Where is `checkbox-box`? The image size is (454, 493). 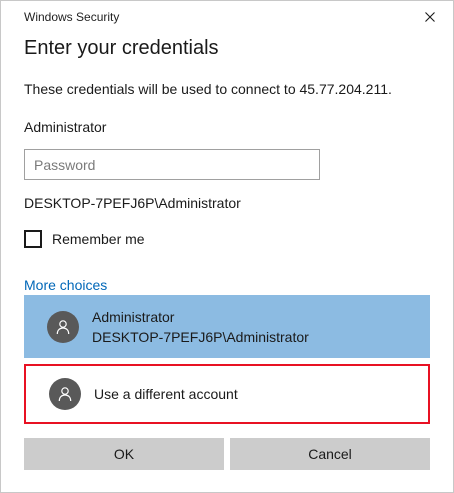
checkbox-box is located at coordinates (33, 239).